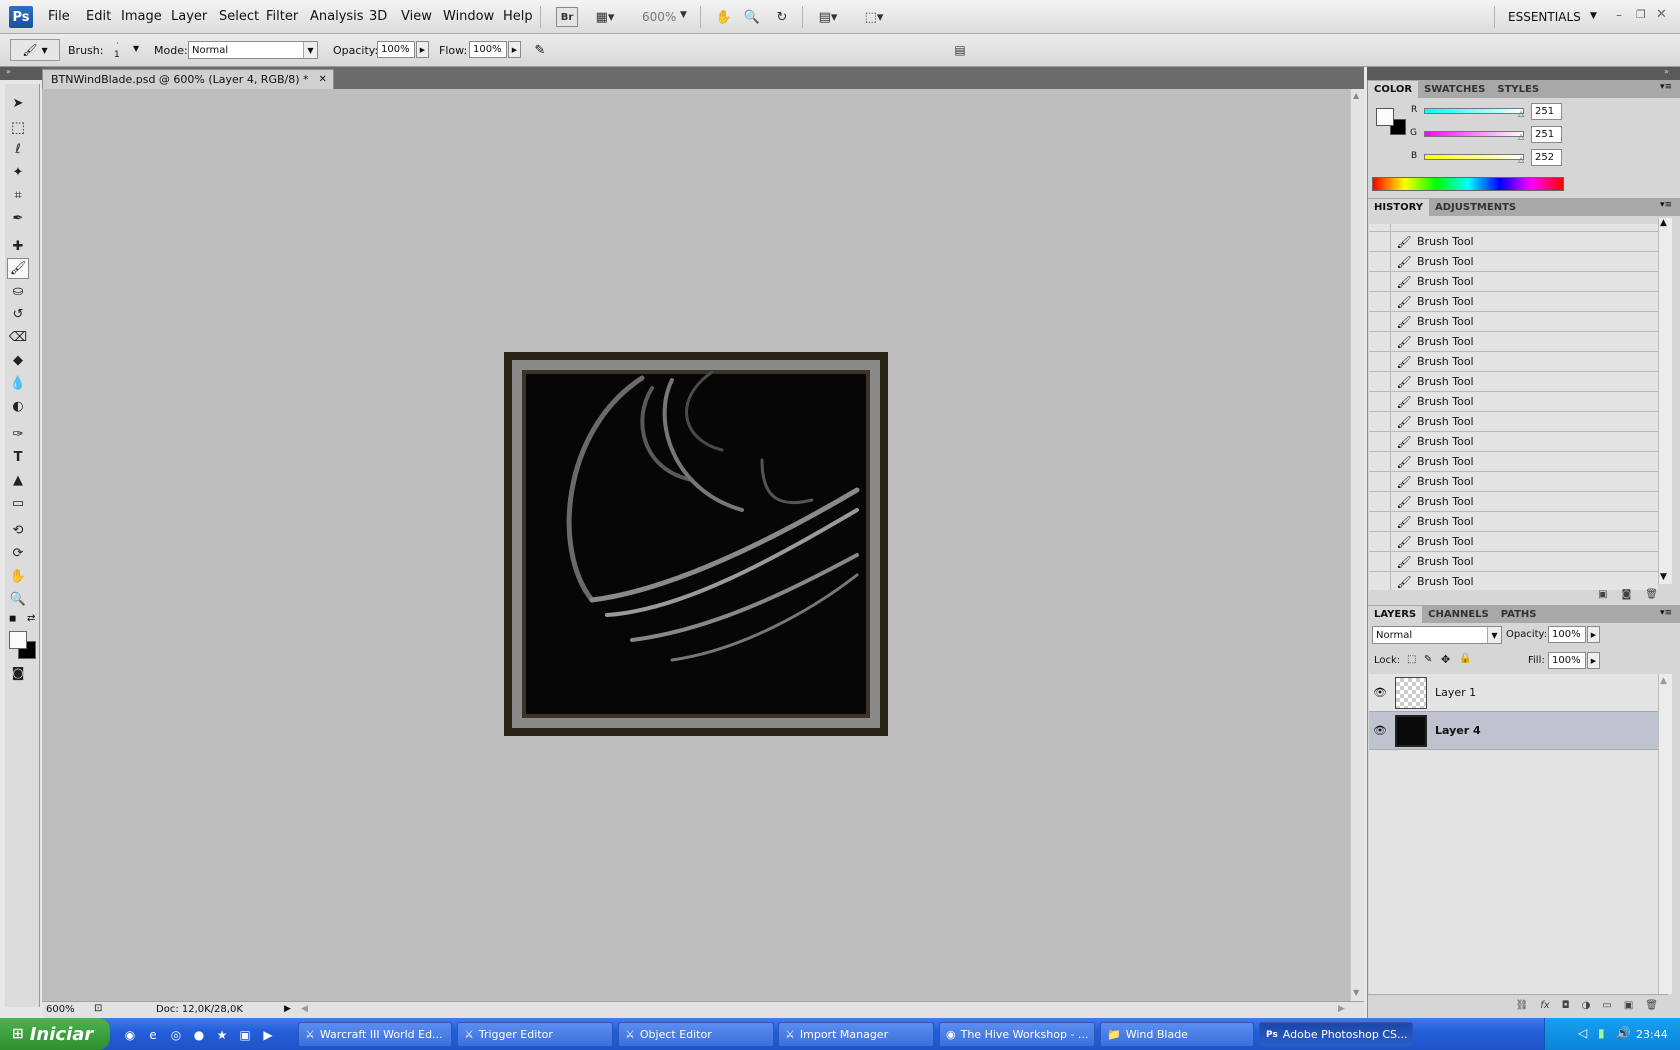 This screenshot has width=1680, height=1050. What do you see at coordinates (18, 503) in the screenshot?
I see `shape-tool-icon: ▭` at bounding box center [18, 503].